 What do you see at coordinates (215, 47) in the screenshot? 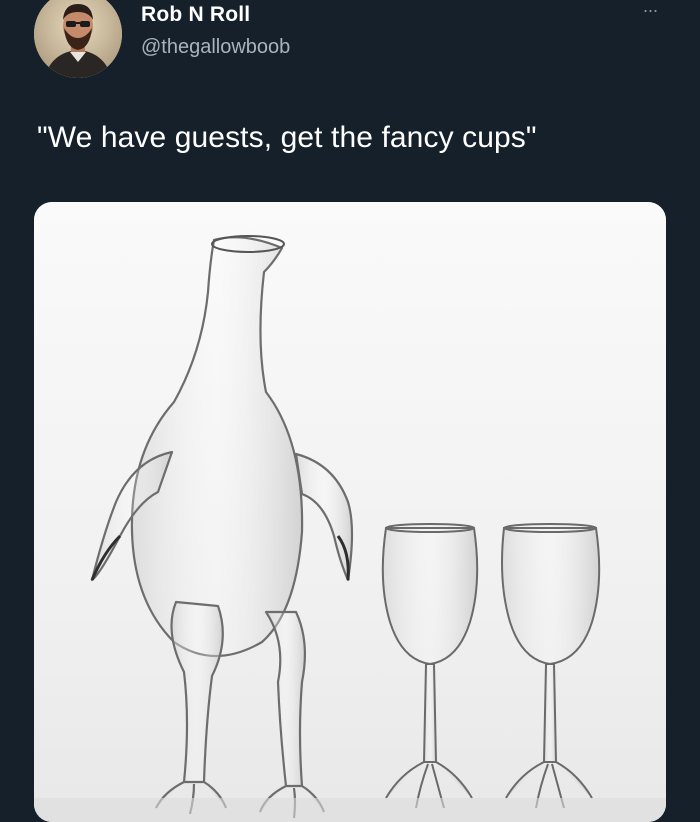
I see `author-handle: @thegallowboob` at bounding box center [215, 47].